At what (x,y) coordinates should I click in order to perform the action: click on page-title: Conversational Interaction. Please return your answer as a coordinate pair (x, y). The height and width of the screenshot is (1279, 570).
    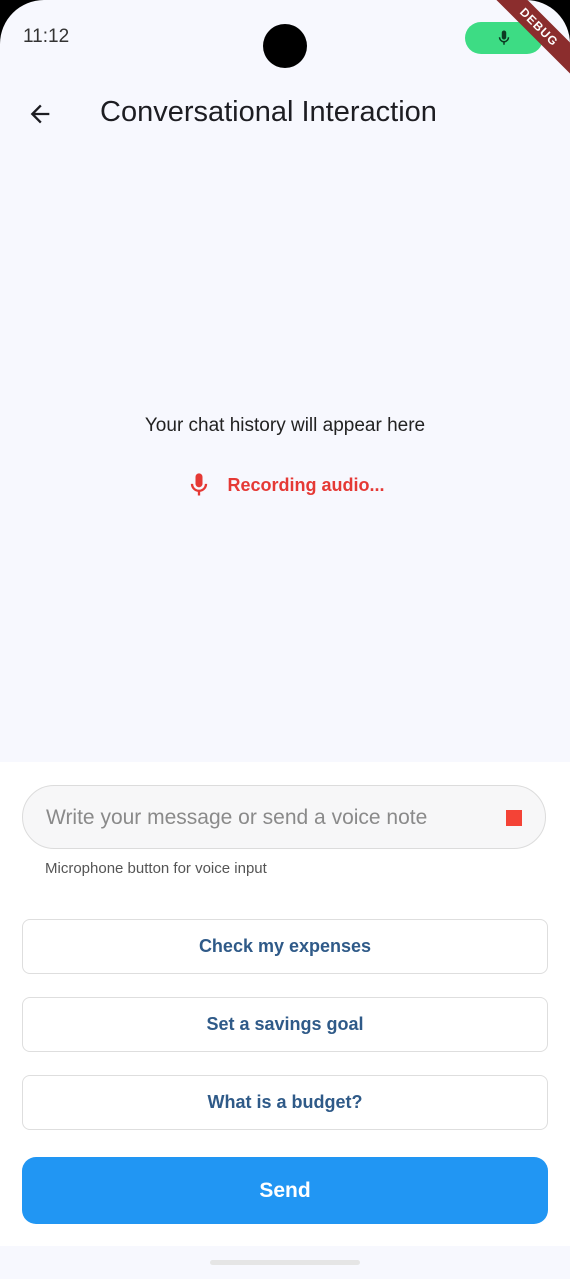
    Looking at the image, I should click on (268, 112).